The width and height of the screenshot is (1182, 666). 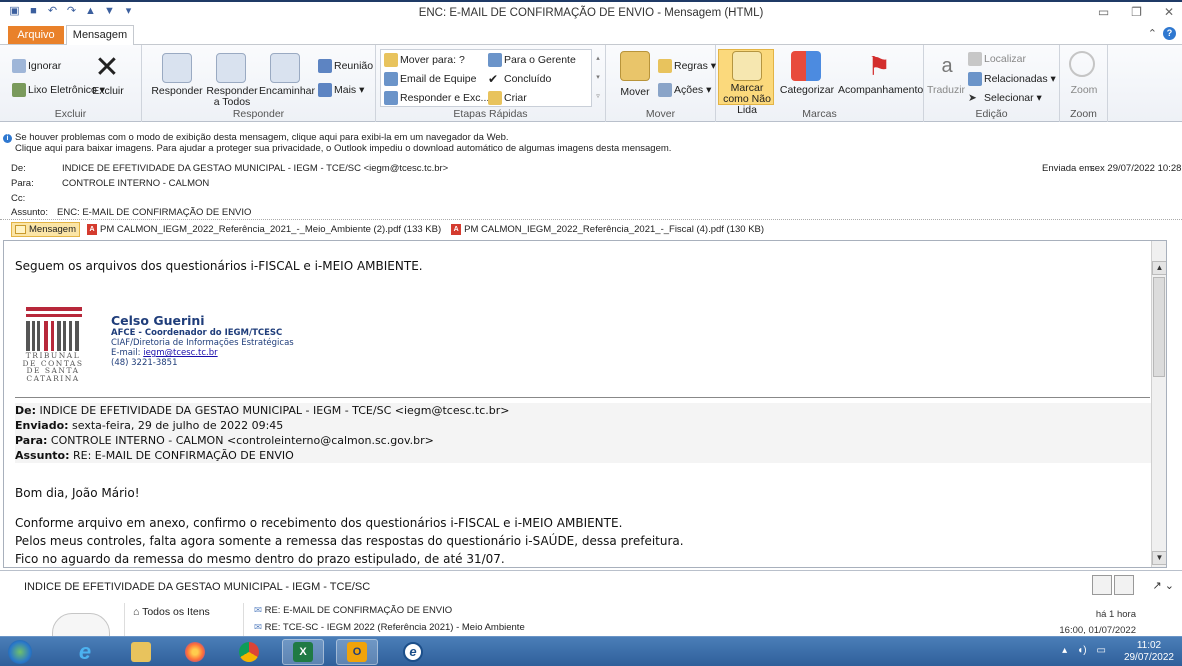 I want to click on list-item-time: há 1 hora, so click(x=1115, y=614).